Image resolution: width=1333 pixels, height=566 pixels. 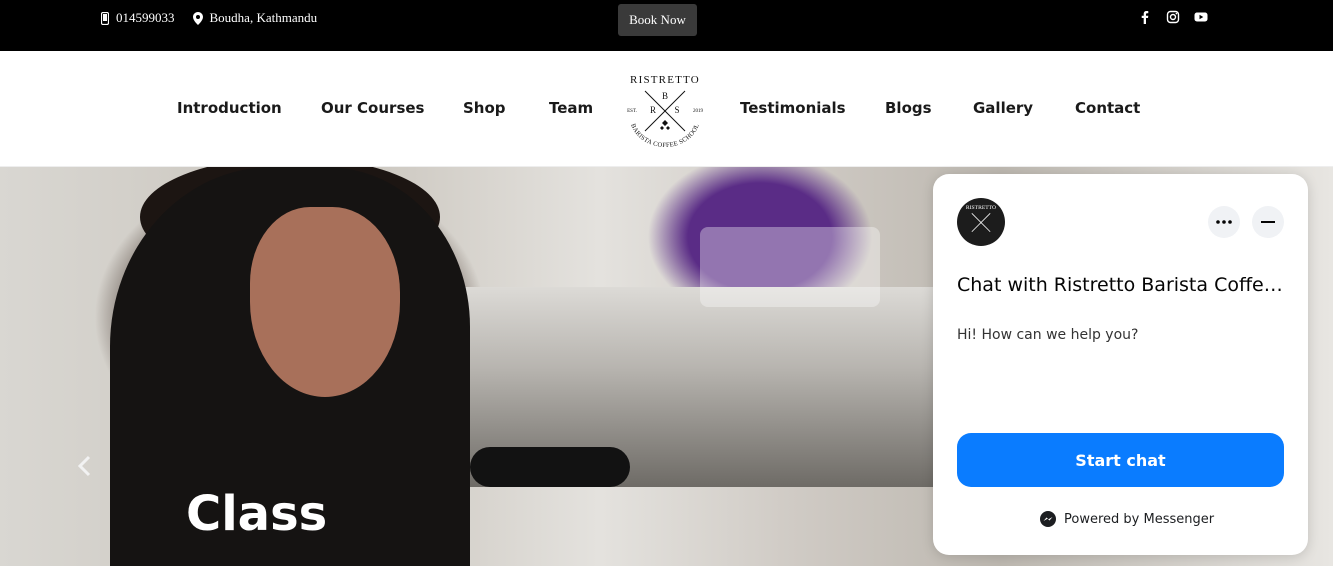 What do you see at coordinates (1145, 17) in the screenshot?
I see `facebook-icon` at bounding box center [1145, 17].